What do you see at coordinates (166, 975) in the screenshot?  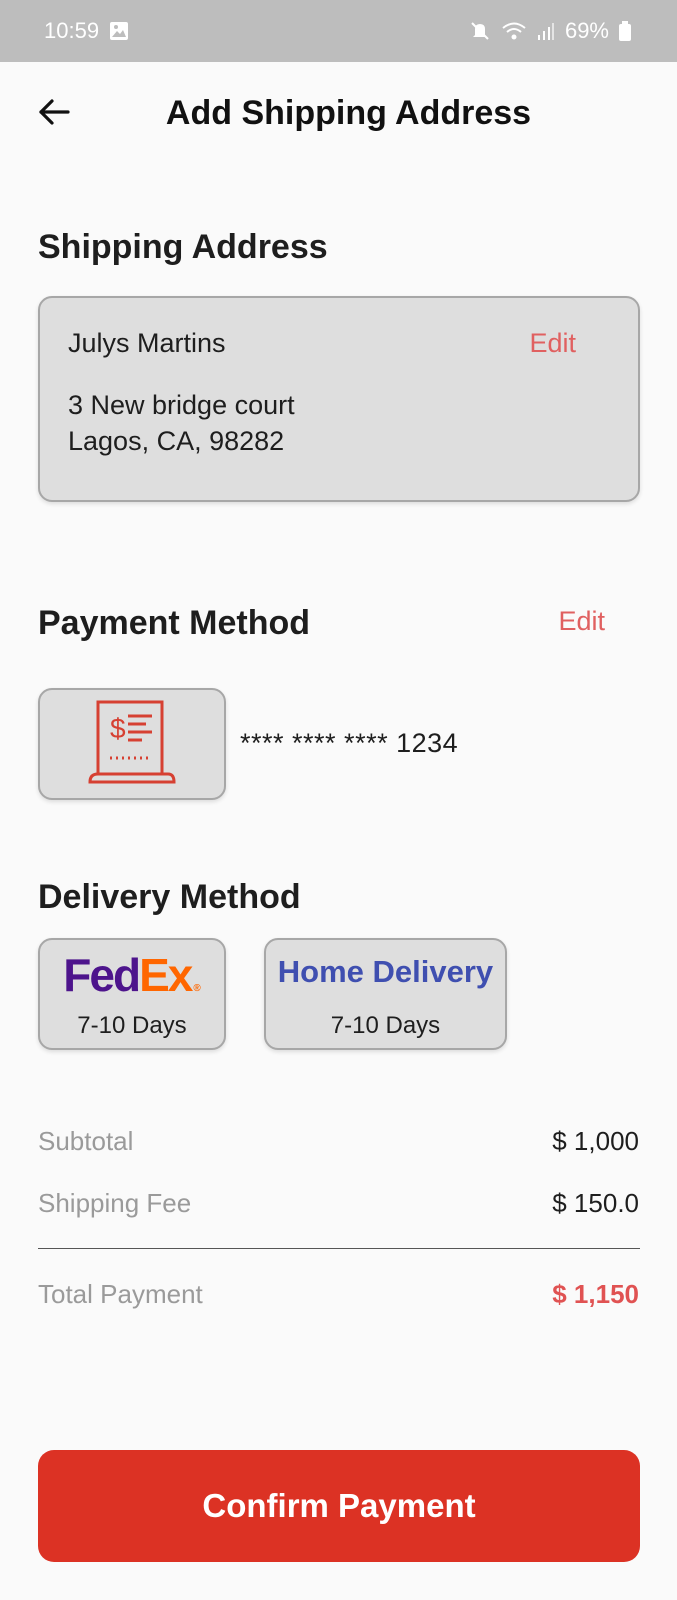 I see `fedex-logo-ex: Ex` at bounding box center [166, 975].